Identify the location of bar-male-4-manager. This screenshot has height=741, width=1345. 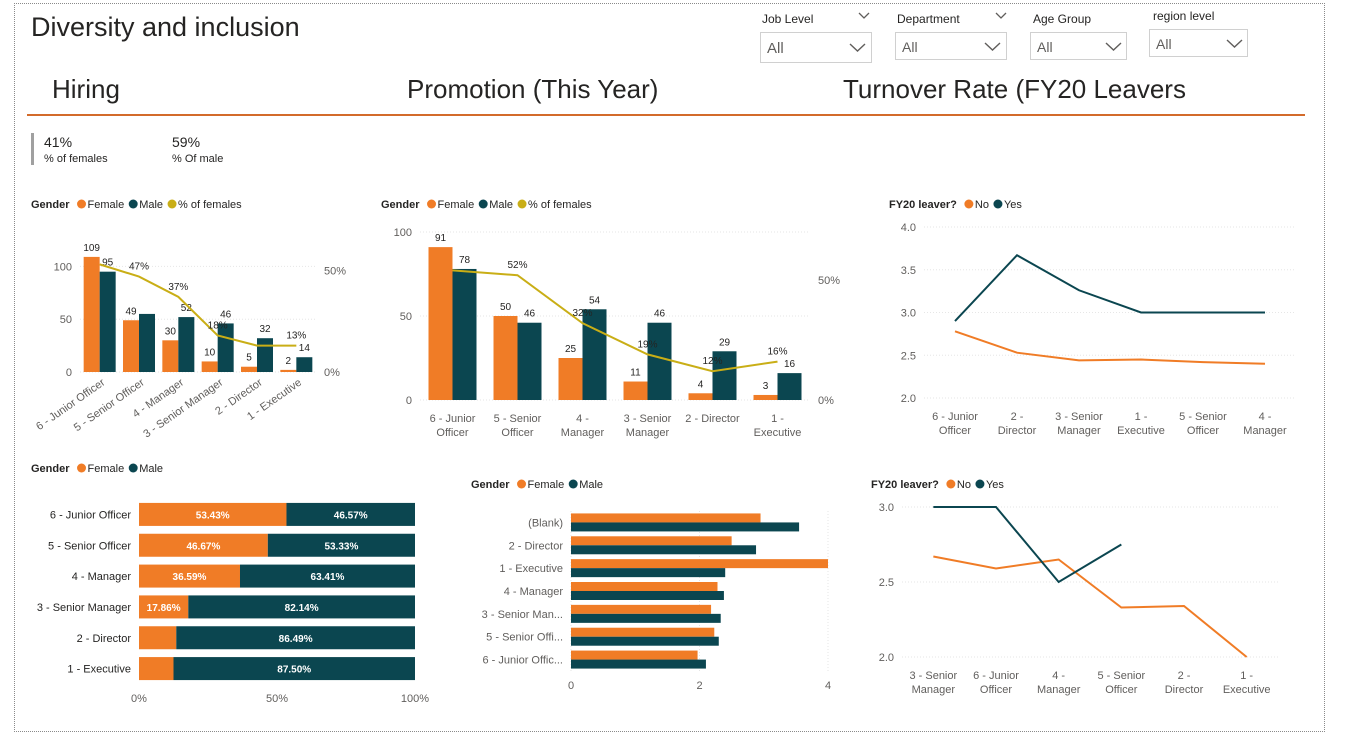
(647, 595).